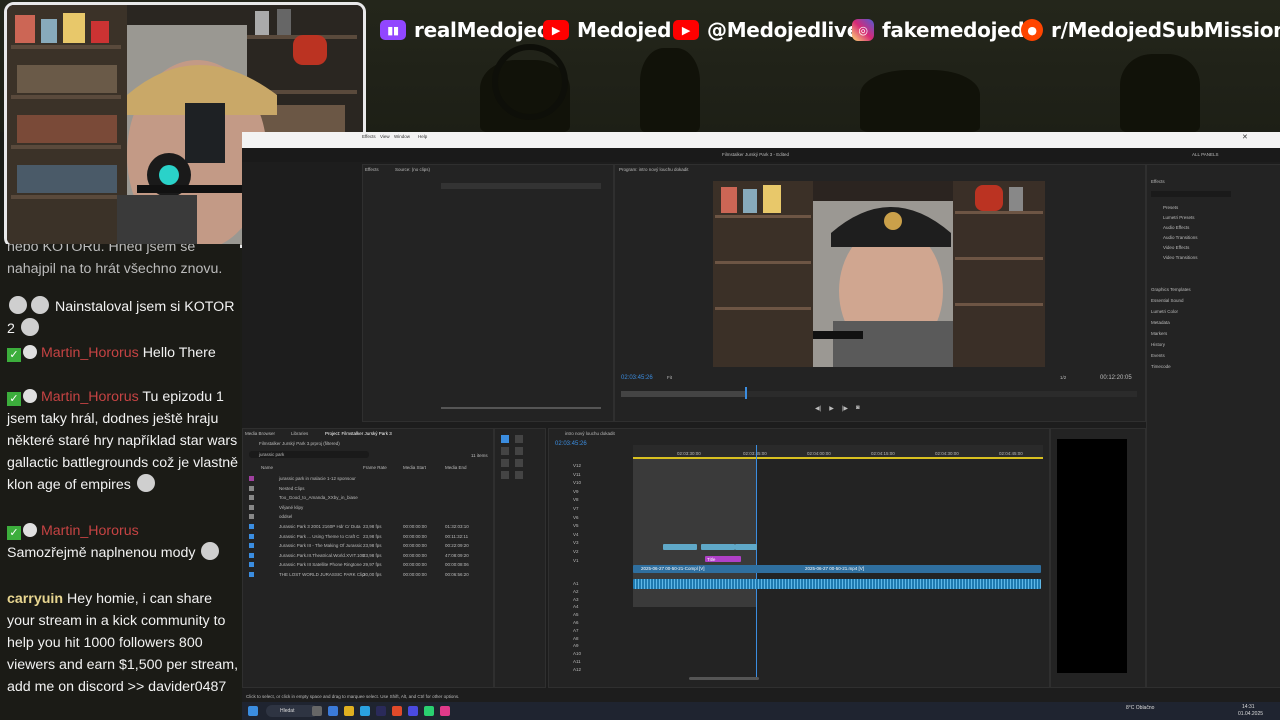 The height and width of the screenshot is (720, 1280). I want to click on menu-item: Effects, so click(369, 136).